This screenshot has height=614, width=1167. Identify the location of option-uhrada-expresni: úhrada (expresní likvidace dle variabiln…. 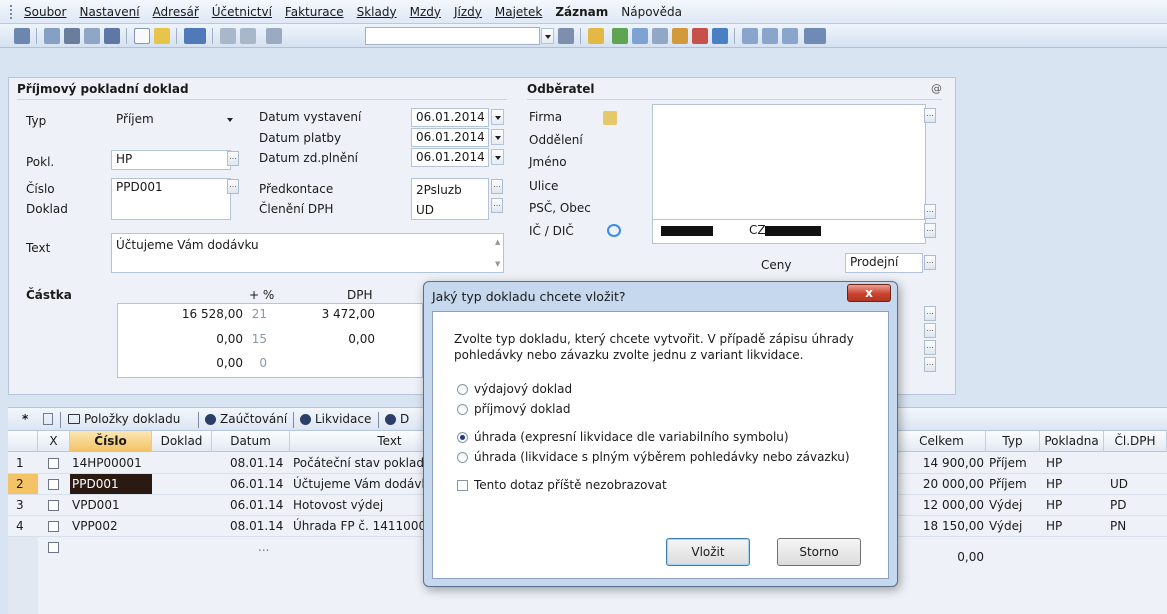
(623, 437).